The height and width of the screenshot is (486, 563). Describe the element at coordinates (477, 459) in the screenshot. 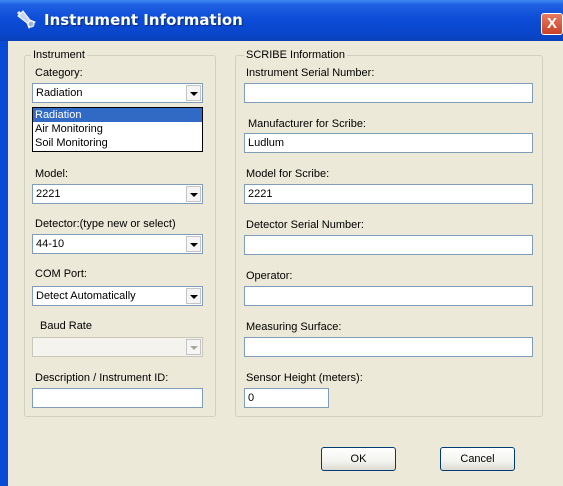

I see `cancel-button: Cancel` at that location.